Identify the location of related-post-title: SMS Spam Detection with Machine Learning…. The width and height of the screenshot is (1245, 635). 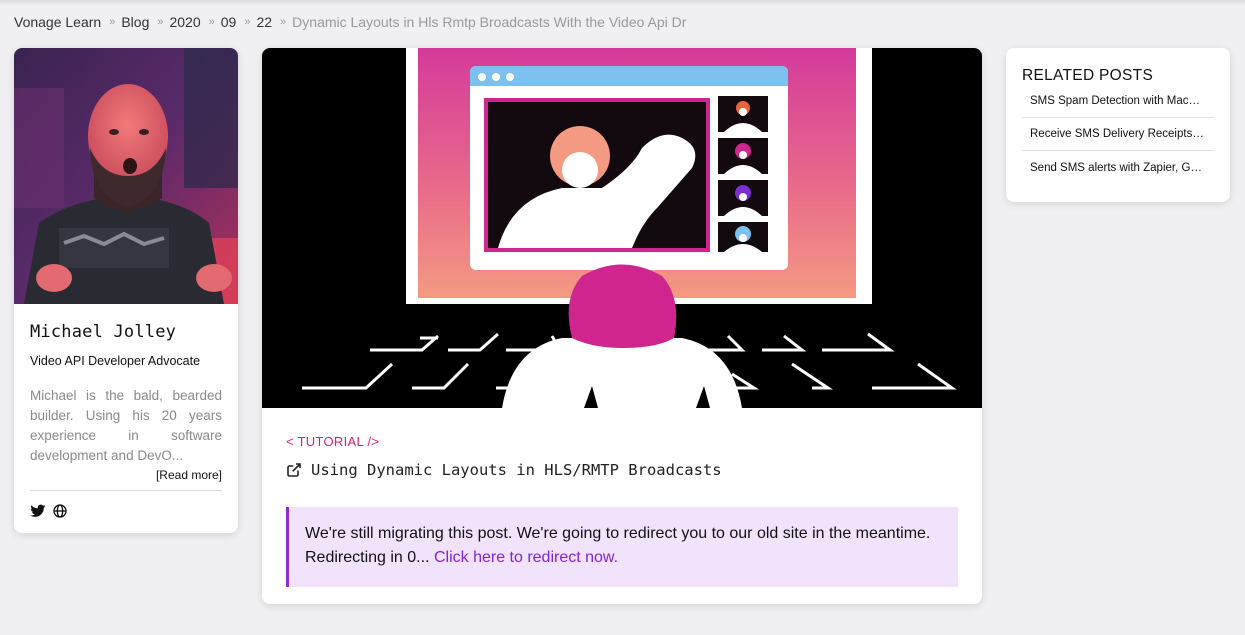
(1118, 101).